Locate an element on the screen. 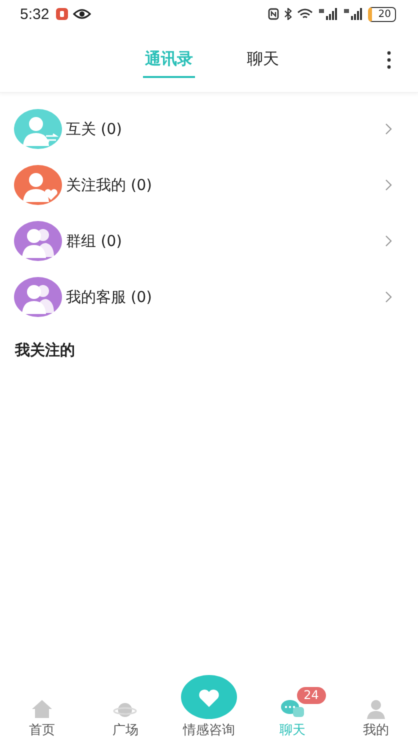  contact-row: 群组 (0) is located at coordinates (209, 241).